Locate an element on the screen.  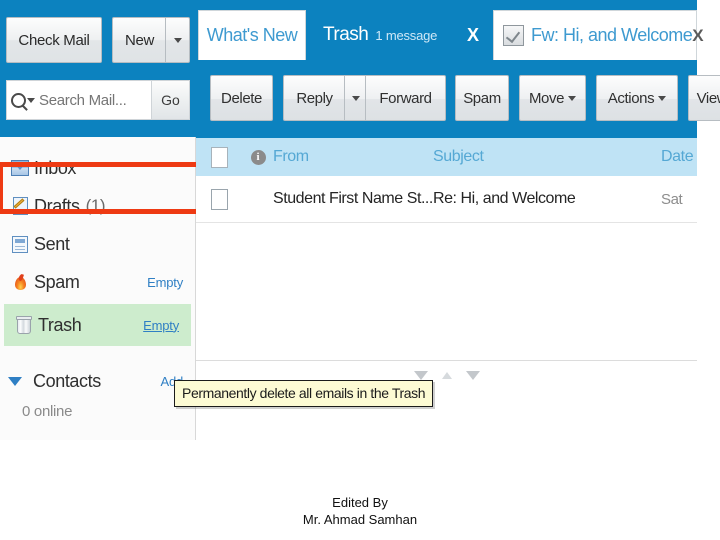
delete-button: Delete is located at coordinates (241, 98).